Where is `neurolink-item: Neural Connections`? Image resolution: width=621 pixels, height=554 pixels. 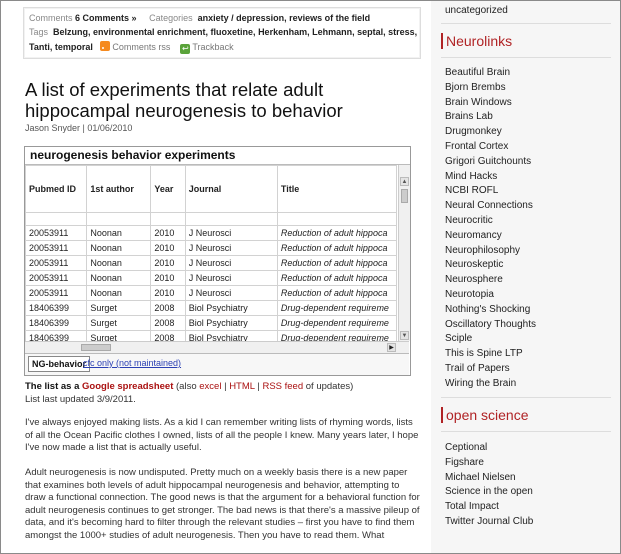 neurolink-item: Neural Connections is located at coordinates (490, 206).